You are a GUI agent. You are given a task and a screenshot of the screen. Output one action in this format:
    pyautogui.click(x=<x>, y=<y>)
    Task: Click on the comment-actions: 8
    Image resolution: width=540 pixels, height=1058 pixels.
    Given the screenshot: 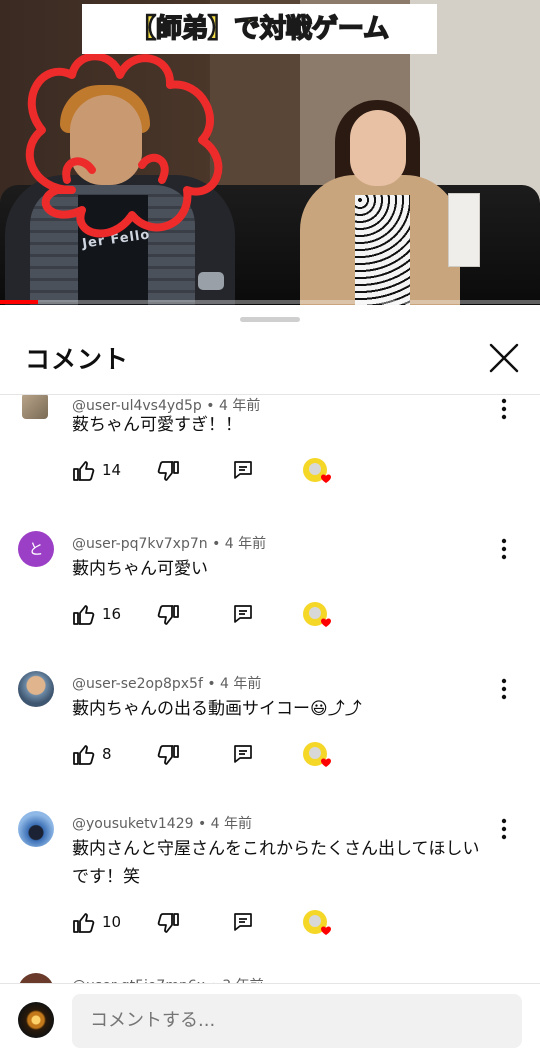 What is the action you would take?
    pyautogui.click(x=282, y=755)
    